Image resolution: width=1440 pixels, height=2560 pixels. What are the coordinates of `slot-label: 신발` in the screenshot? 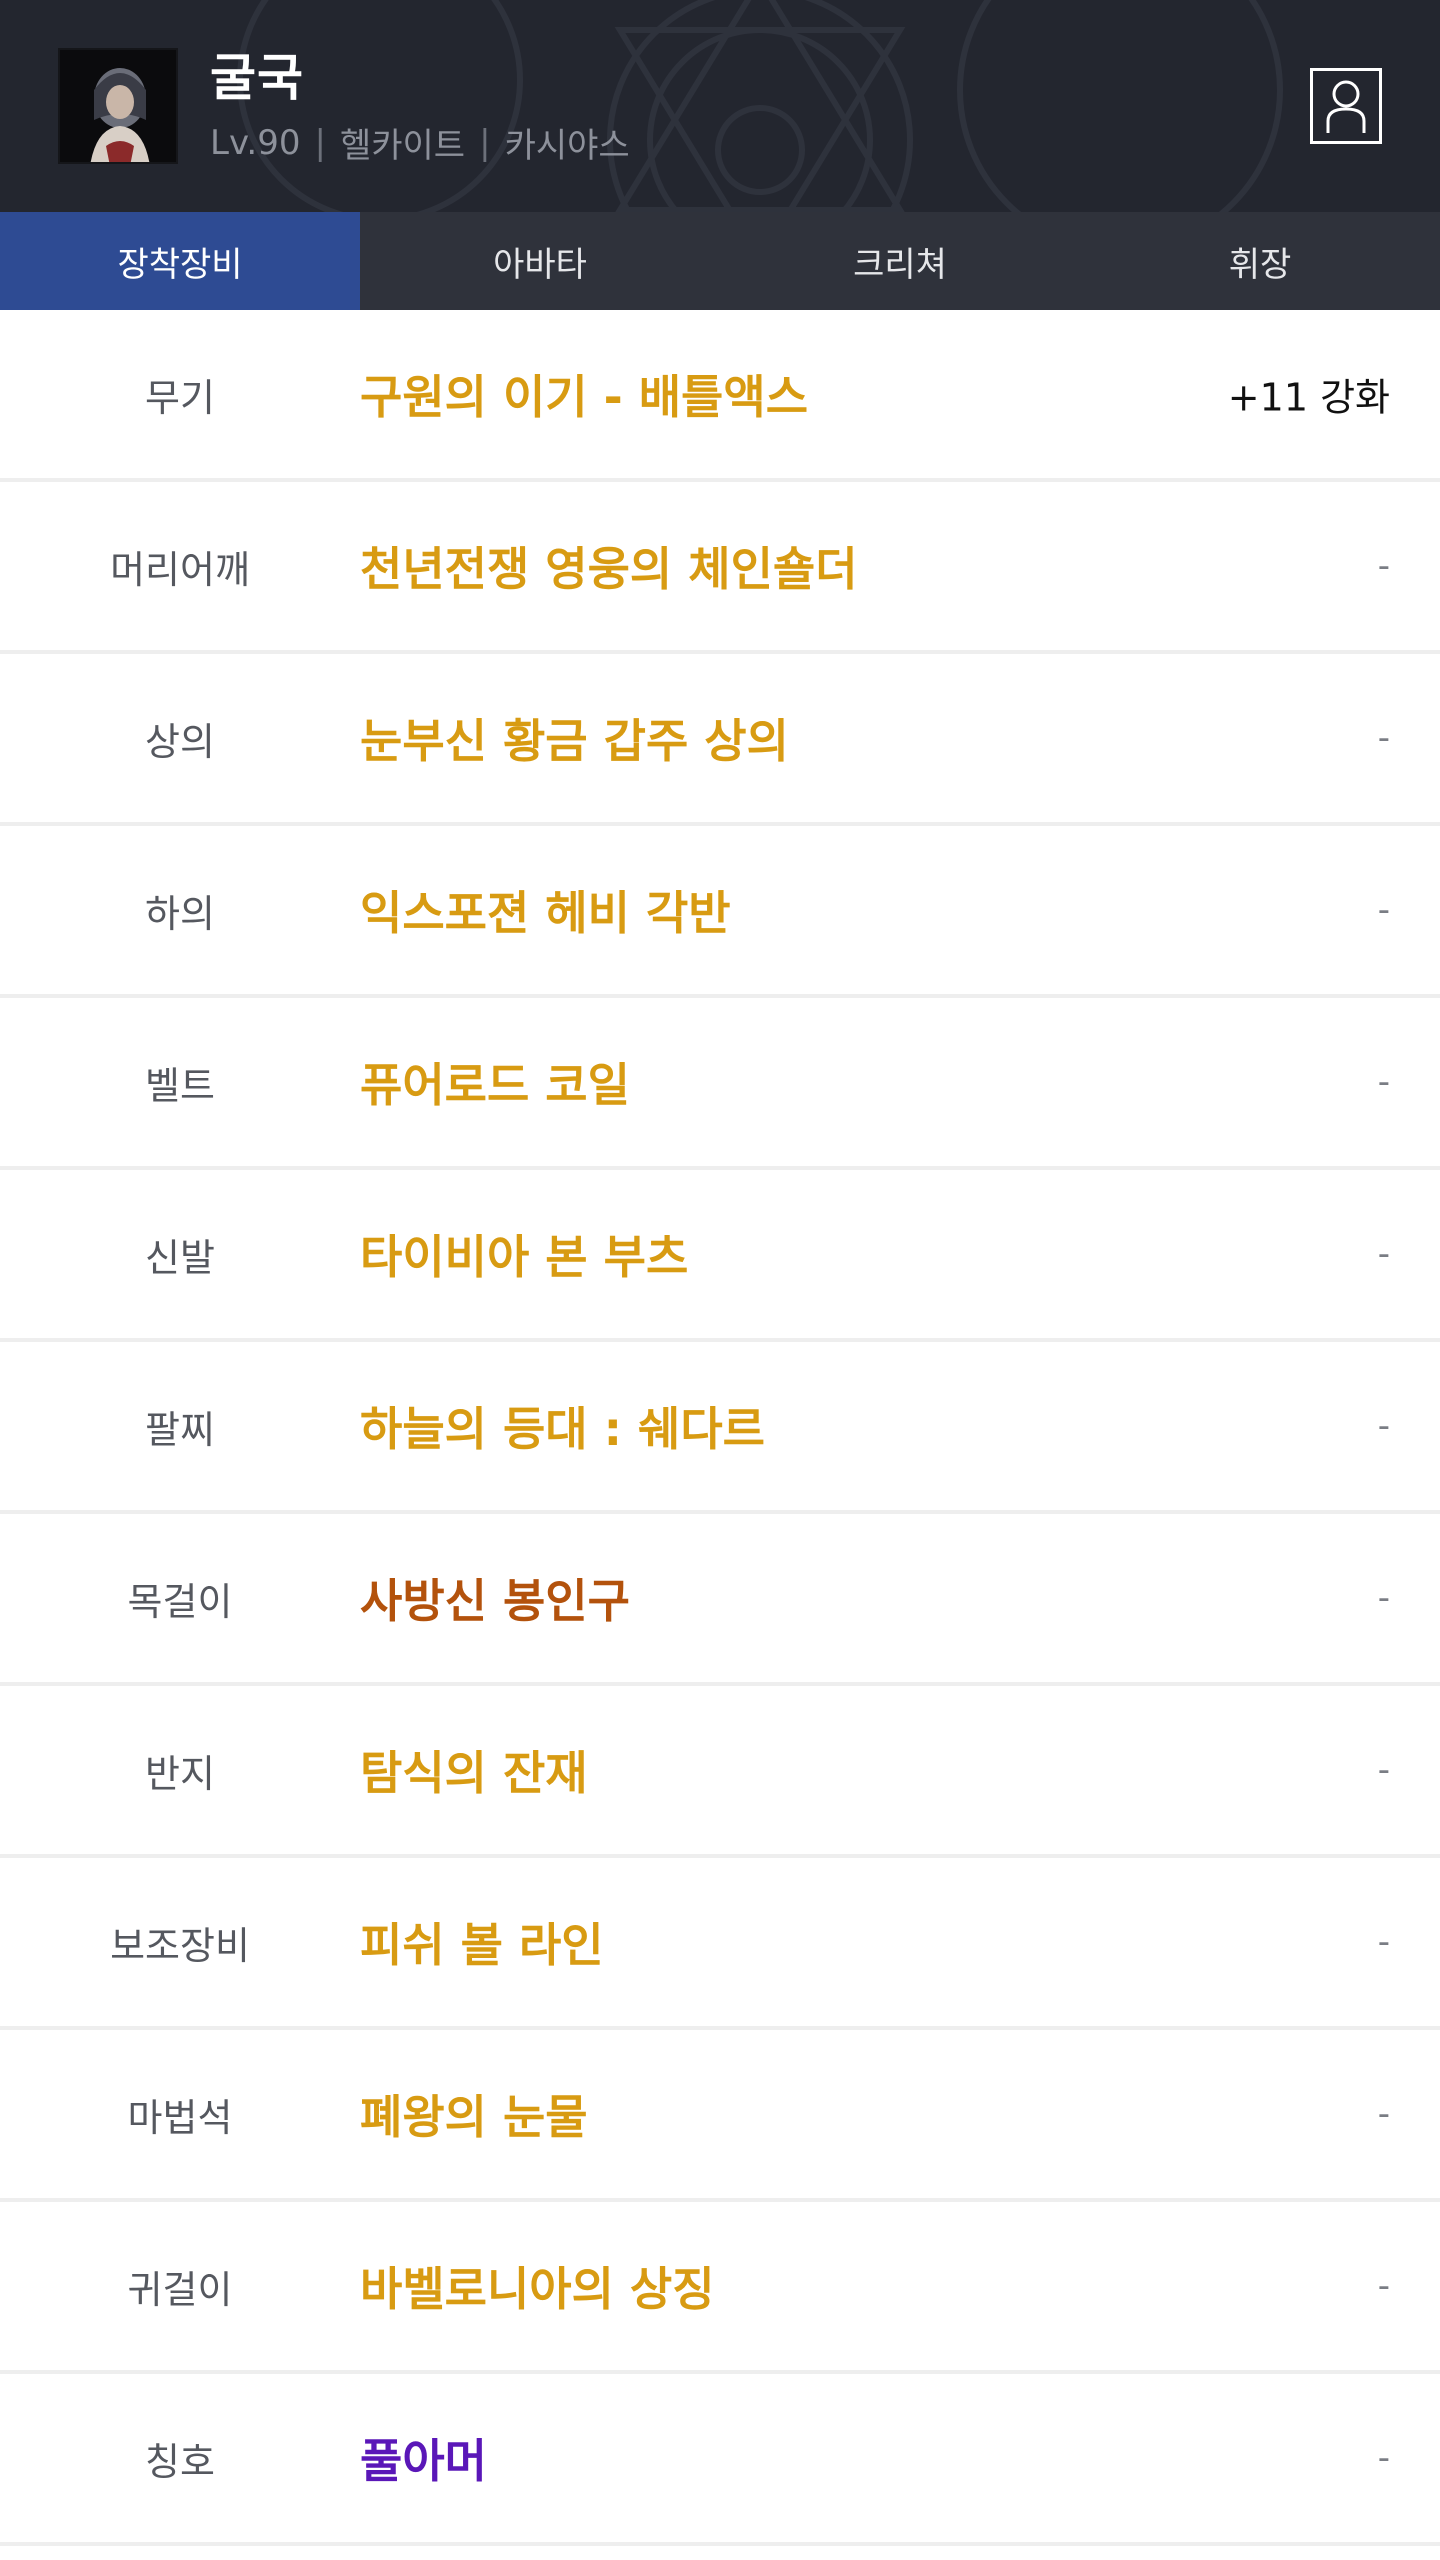 It's located at (180, 1257).